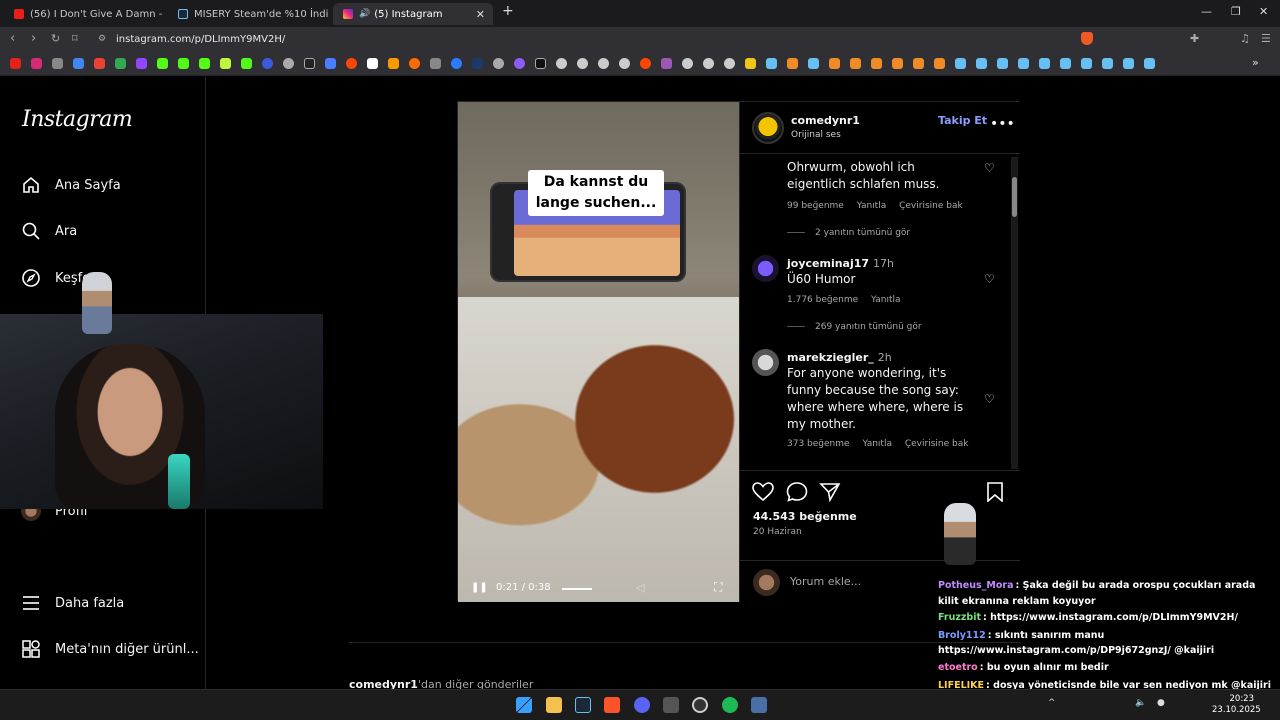  Describe the element at coordinates (479, 587) in the screenshot. I see `pause-icon: ❚❚` at that location.